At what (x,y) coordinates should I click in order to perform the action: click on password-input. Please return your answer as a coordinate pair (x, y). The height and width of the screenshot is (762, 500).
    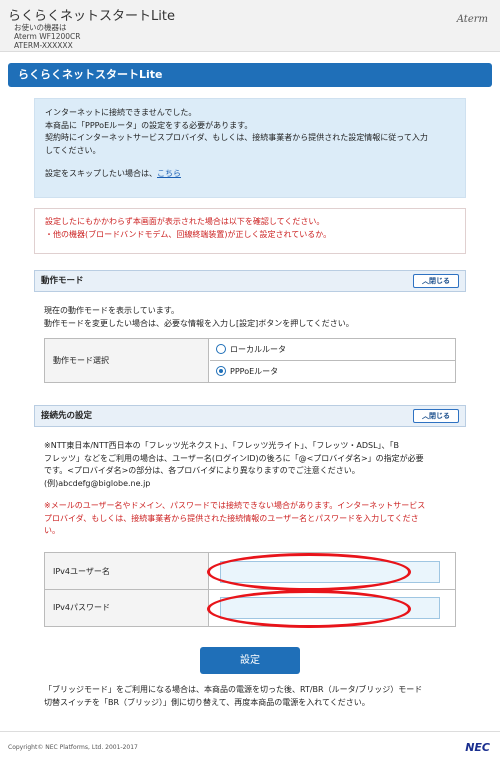
    Looking at the image, I should click on (330, 608).